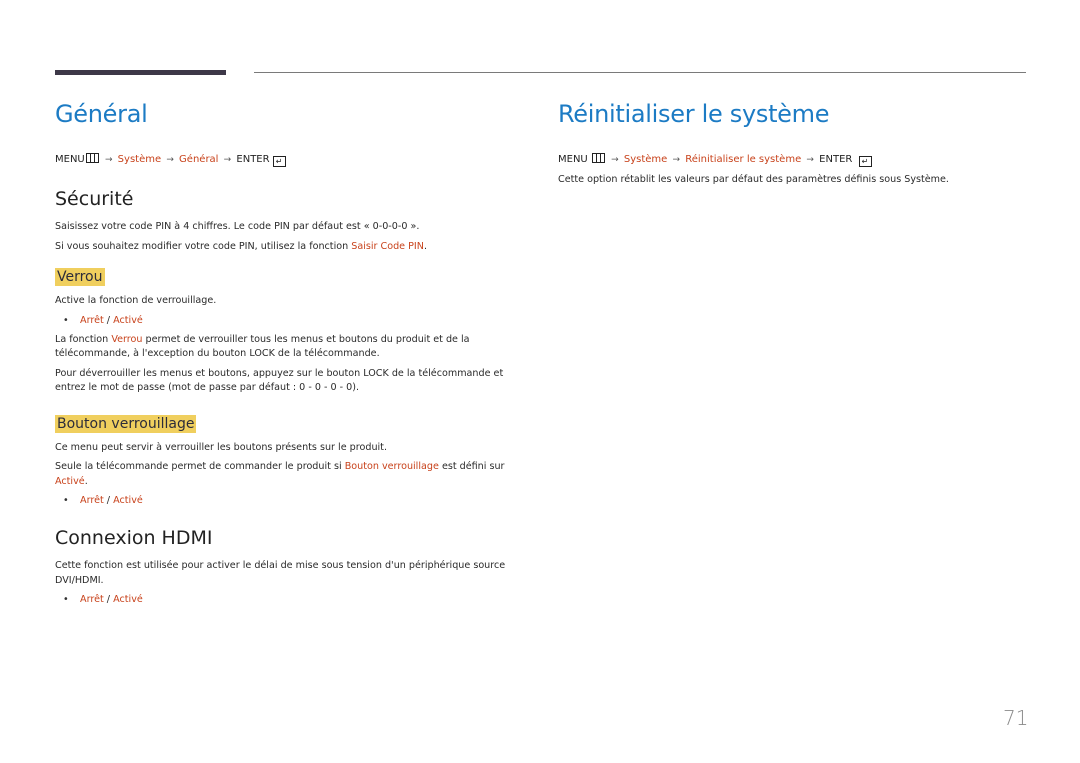 This screenshot has width=1080, height=763. What do you see at coordinates (694, 114) in the screenshot?
I see `page-title-reinitialiser: Réinitialiser le système` at bounding box center [694, 114].